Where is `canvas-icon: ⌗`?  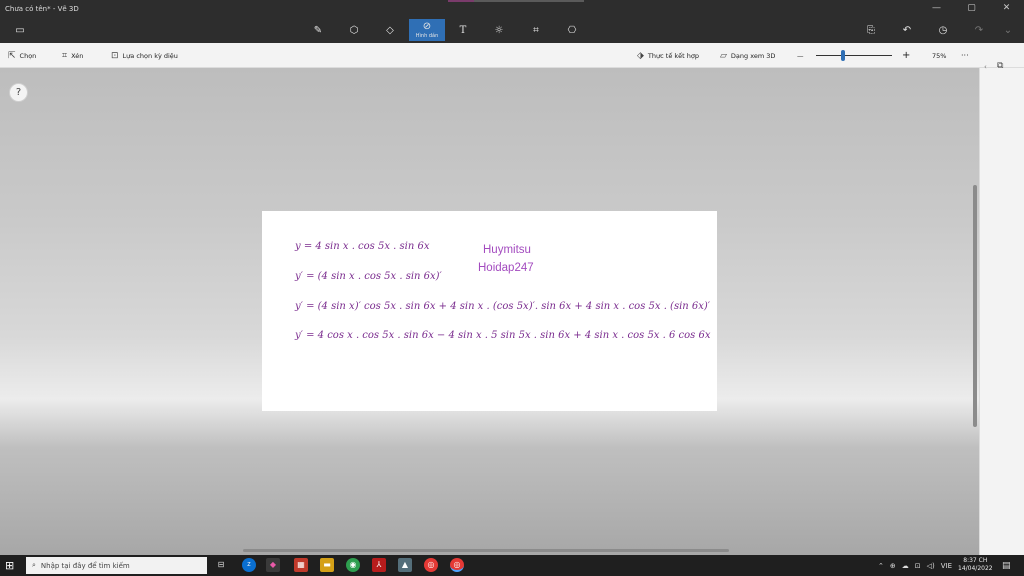
canvas-icon: ⌗ is located at coordinates (536, 30).